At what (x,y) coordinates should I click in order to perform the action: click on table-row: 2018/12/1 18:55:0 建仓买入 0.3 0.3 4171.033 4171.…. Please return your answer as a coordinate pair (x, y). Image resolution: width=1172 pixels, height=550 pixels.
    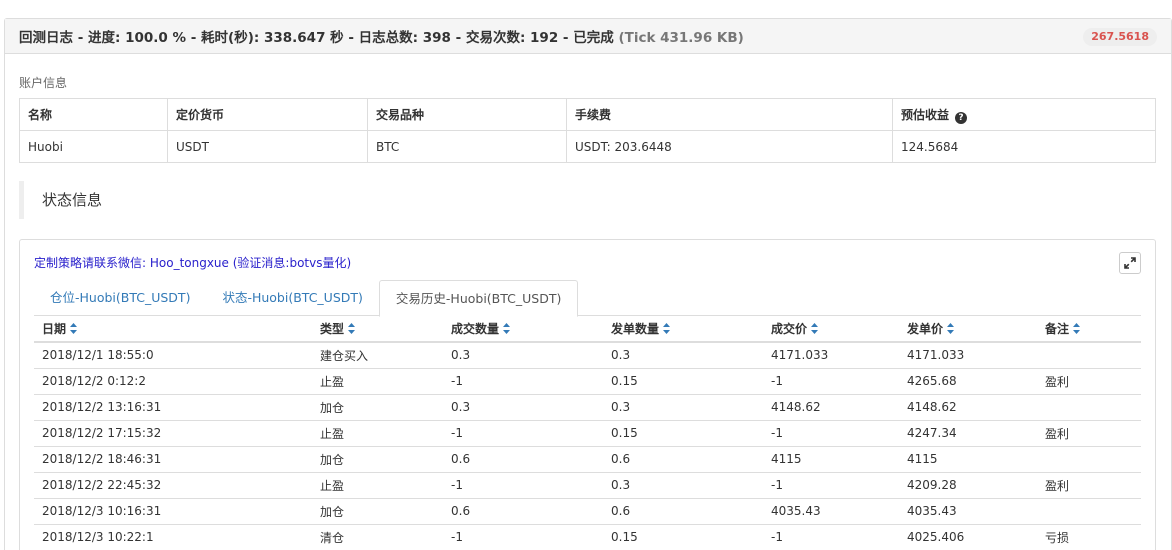
    Looking at the image, I should click on (587, 354).